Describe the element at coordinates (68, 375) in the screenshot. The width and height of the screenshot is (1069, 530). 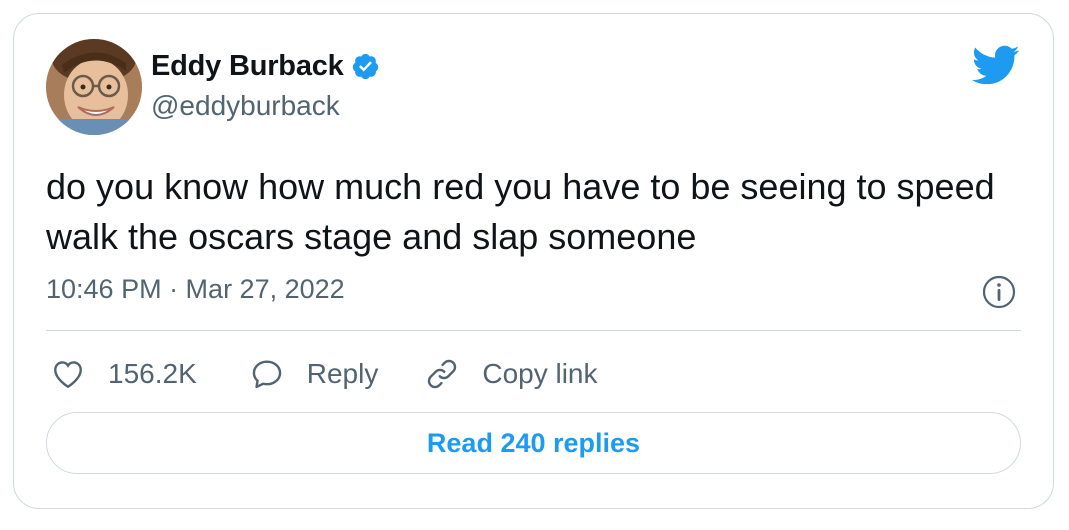
I see `heart-icon` at that location.